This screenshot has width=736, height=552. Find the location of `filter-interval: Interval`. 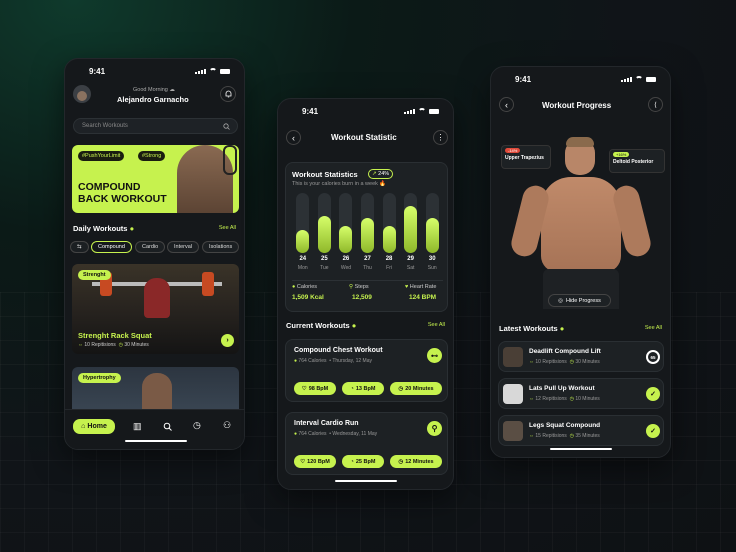

filter-interval: Interval is located at coordinates (183, 247).